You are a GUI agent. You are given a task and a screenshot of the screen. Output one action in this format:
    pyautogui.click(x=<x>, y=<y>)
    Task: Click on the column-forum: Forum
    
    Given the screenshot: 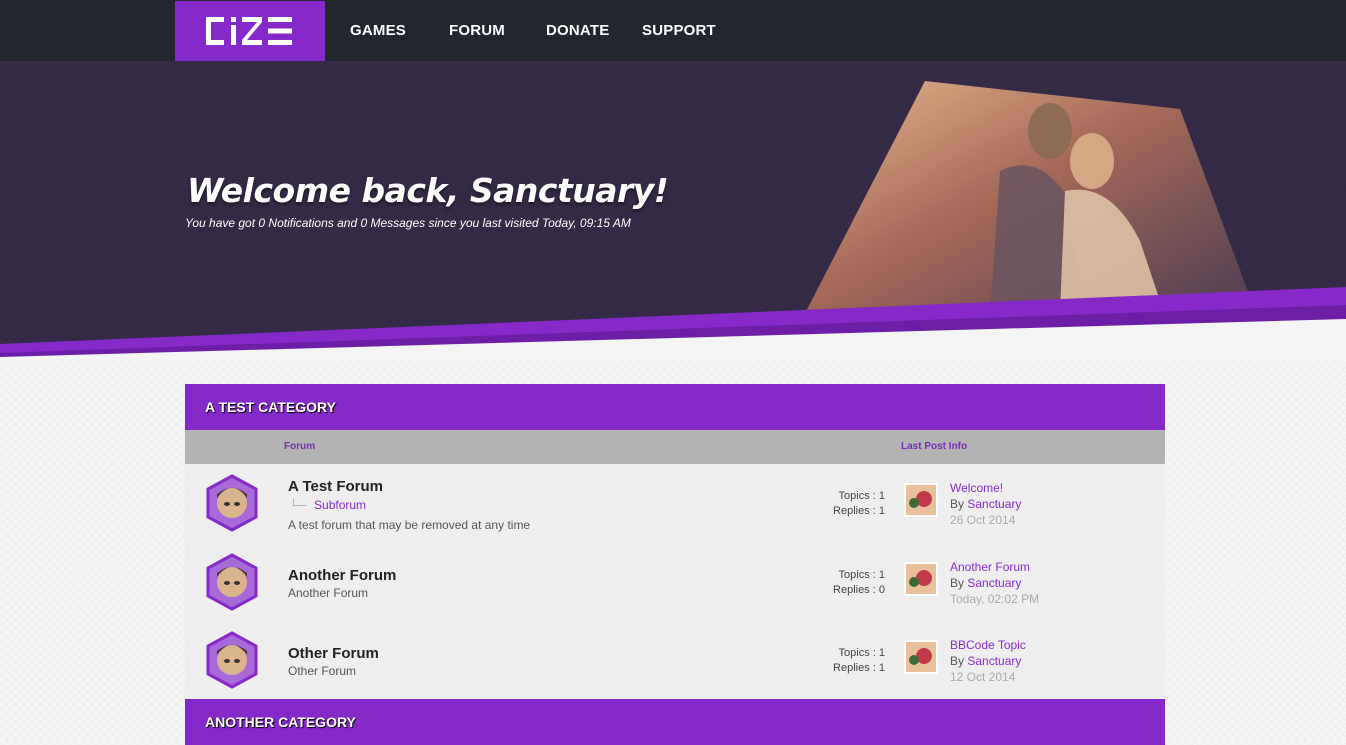 What is the action you would take?
    pyautogui.click(x=300, y=446)
    